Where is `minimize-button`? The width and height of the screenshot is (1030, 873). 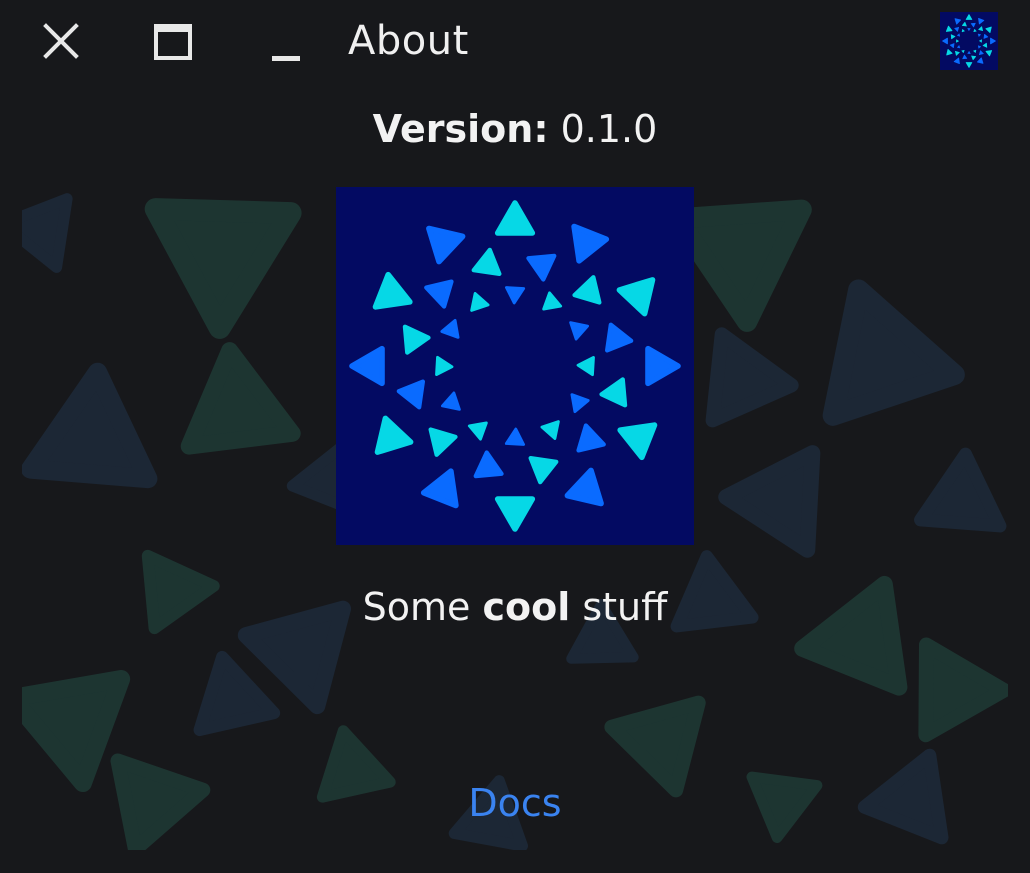
minimize-button is located at coordinates (286, 42).